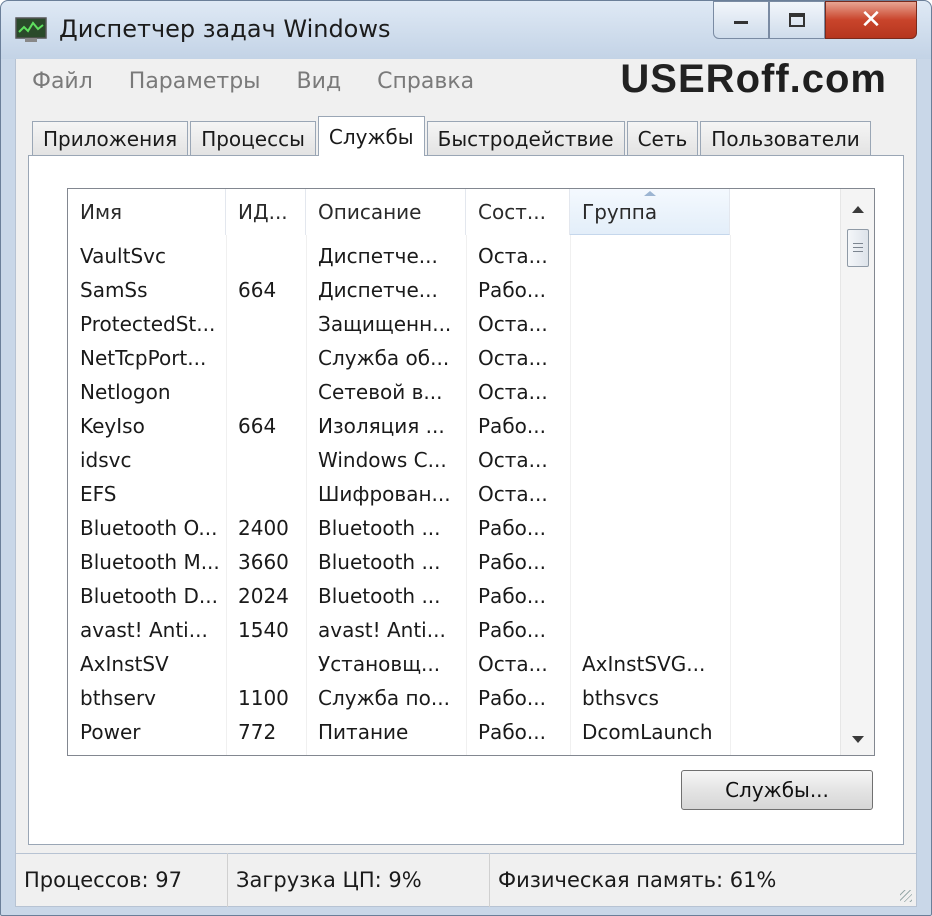  Describe the element at coordinates (257, 426) in the screenshot. I see `cell-pid: 664` at that location.